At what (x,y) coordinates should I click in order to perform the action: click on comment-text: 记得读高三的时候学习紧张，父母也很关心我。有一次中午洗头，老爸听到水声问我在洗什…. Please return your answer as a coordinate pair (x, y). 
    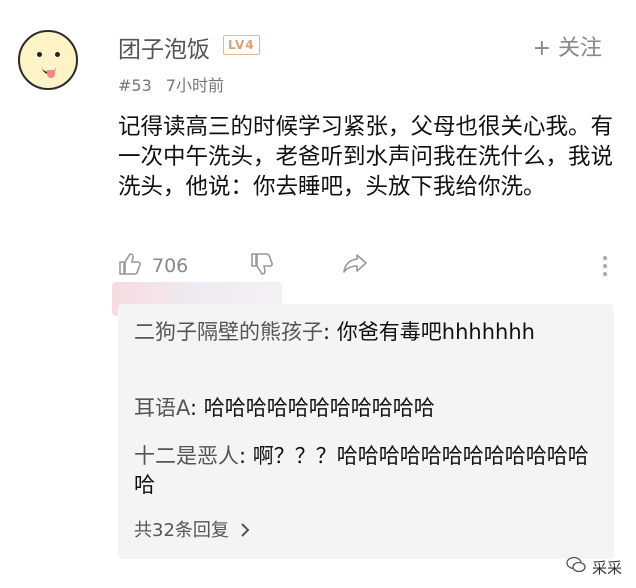
    Looking at the image, I should click on (366, 157).